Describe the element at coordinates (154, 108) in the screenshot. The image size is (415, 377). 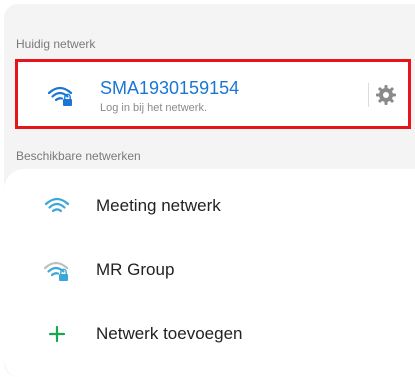
I see `current-network-status: Log in bij het netwerk.` at that location.